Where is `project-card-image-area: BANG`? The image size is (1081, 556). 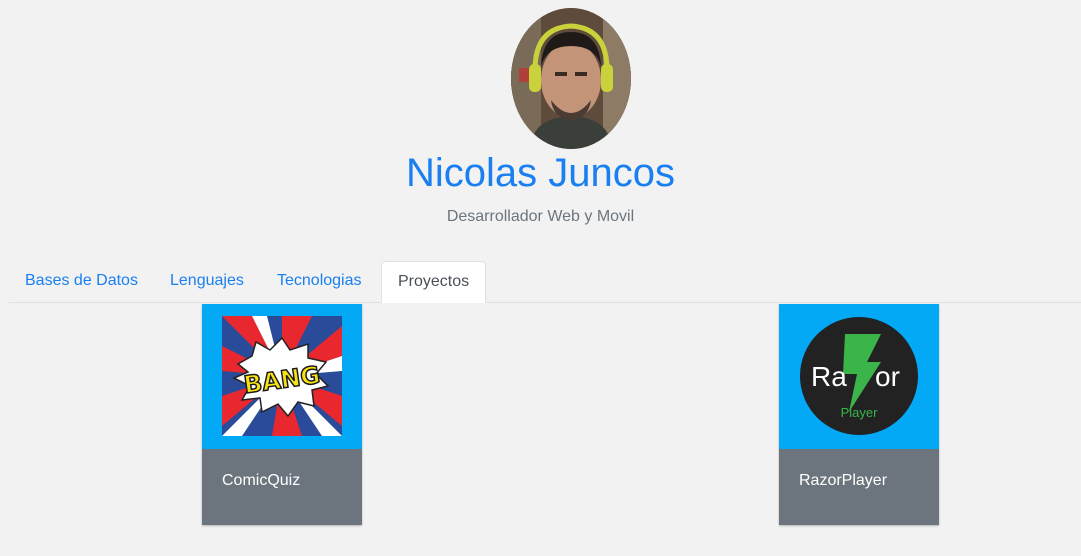 project-card-image-area: BANG is located at coordinates (282, 376).